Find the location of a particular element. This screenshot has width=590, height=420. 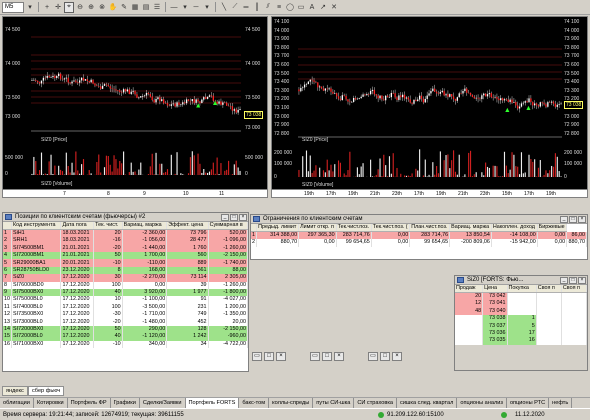

column-header: Дата пога is located at coordinates (77, 226).